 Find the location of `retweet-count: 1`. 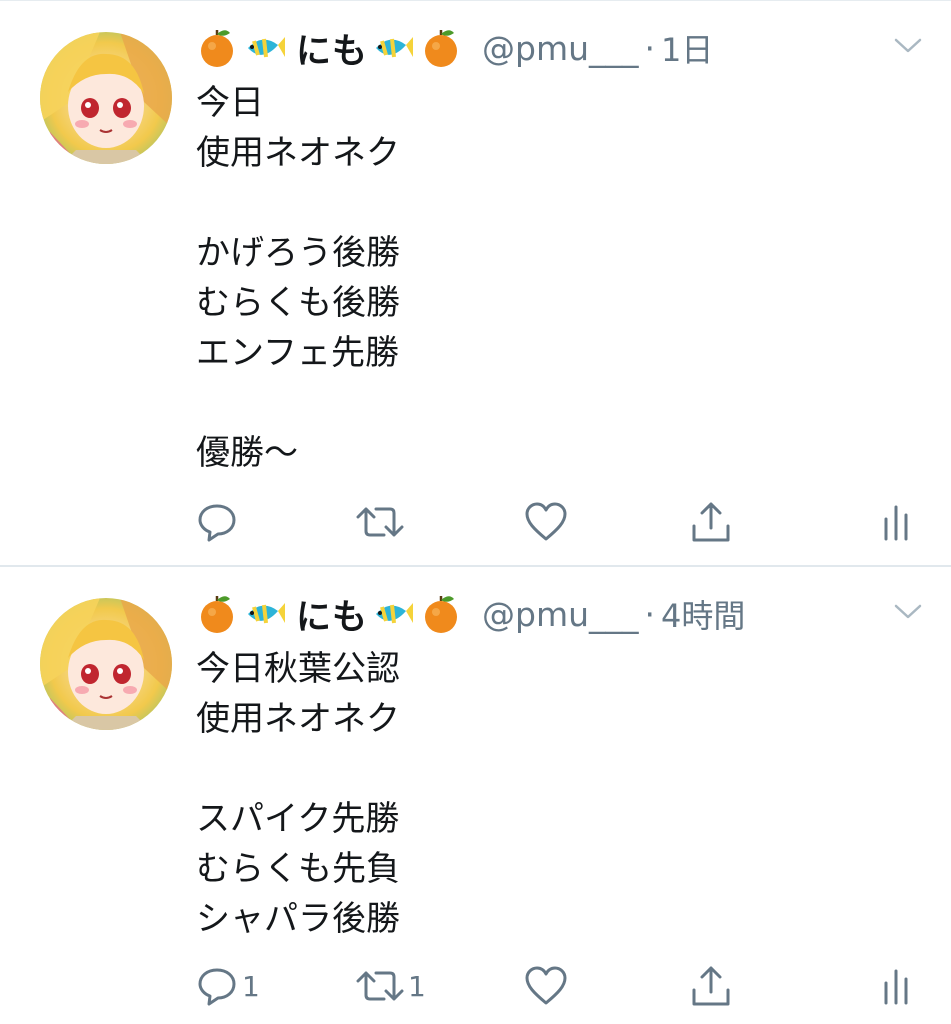

retweet-count: 1 is located at coordinates (417, 986).